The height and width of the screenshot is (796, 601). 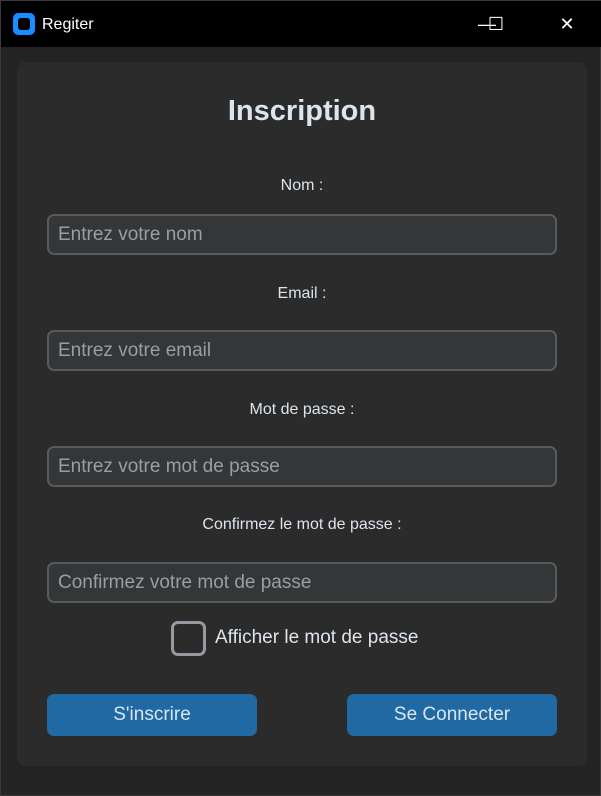 I want to click on email-input, so click(x=302, y=350).